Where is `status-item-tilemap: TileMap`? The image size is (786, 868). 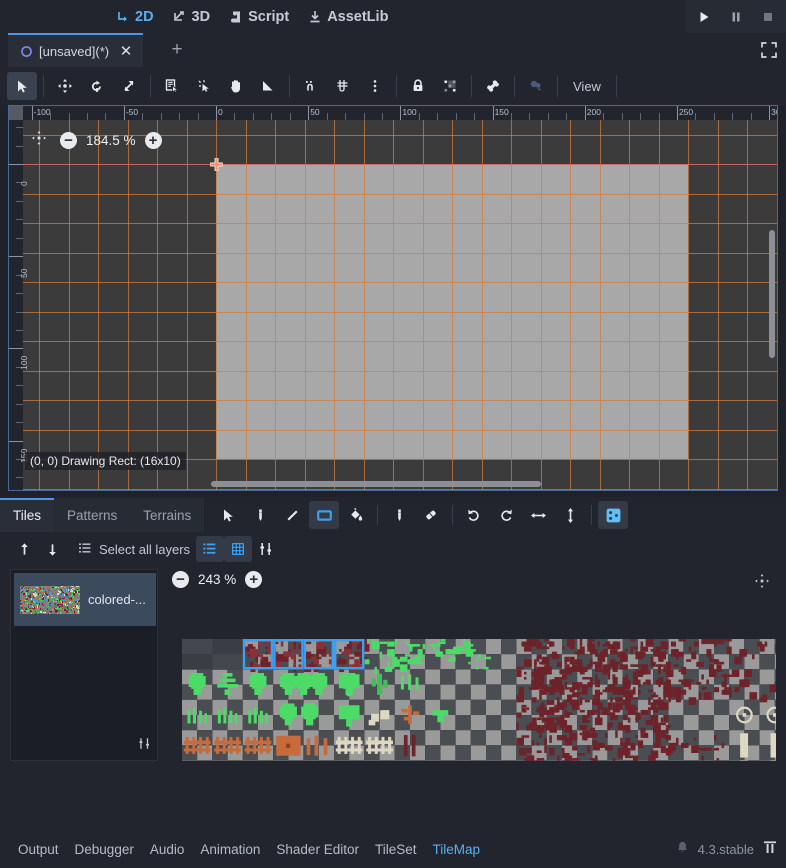
status-item-tilemap: TileMap is located at coordinates (456, 849).